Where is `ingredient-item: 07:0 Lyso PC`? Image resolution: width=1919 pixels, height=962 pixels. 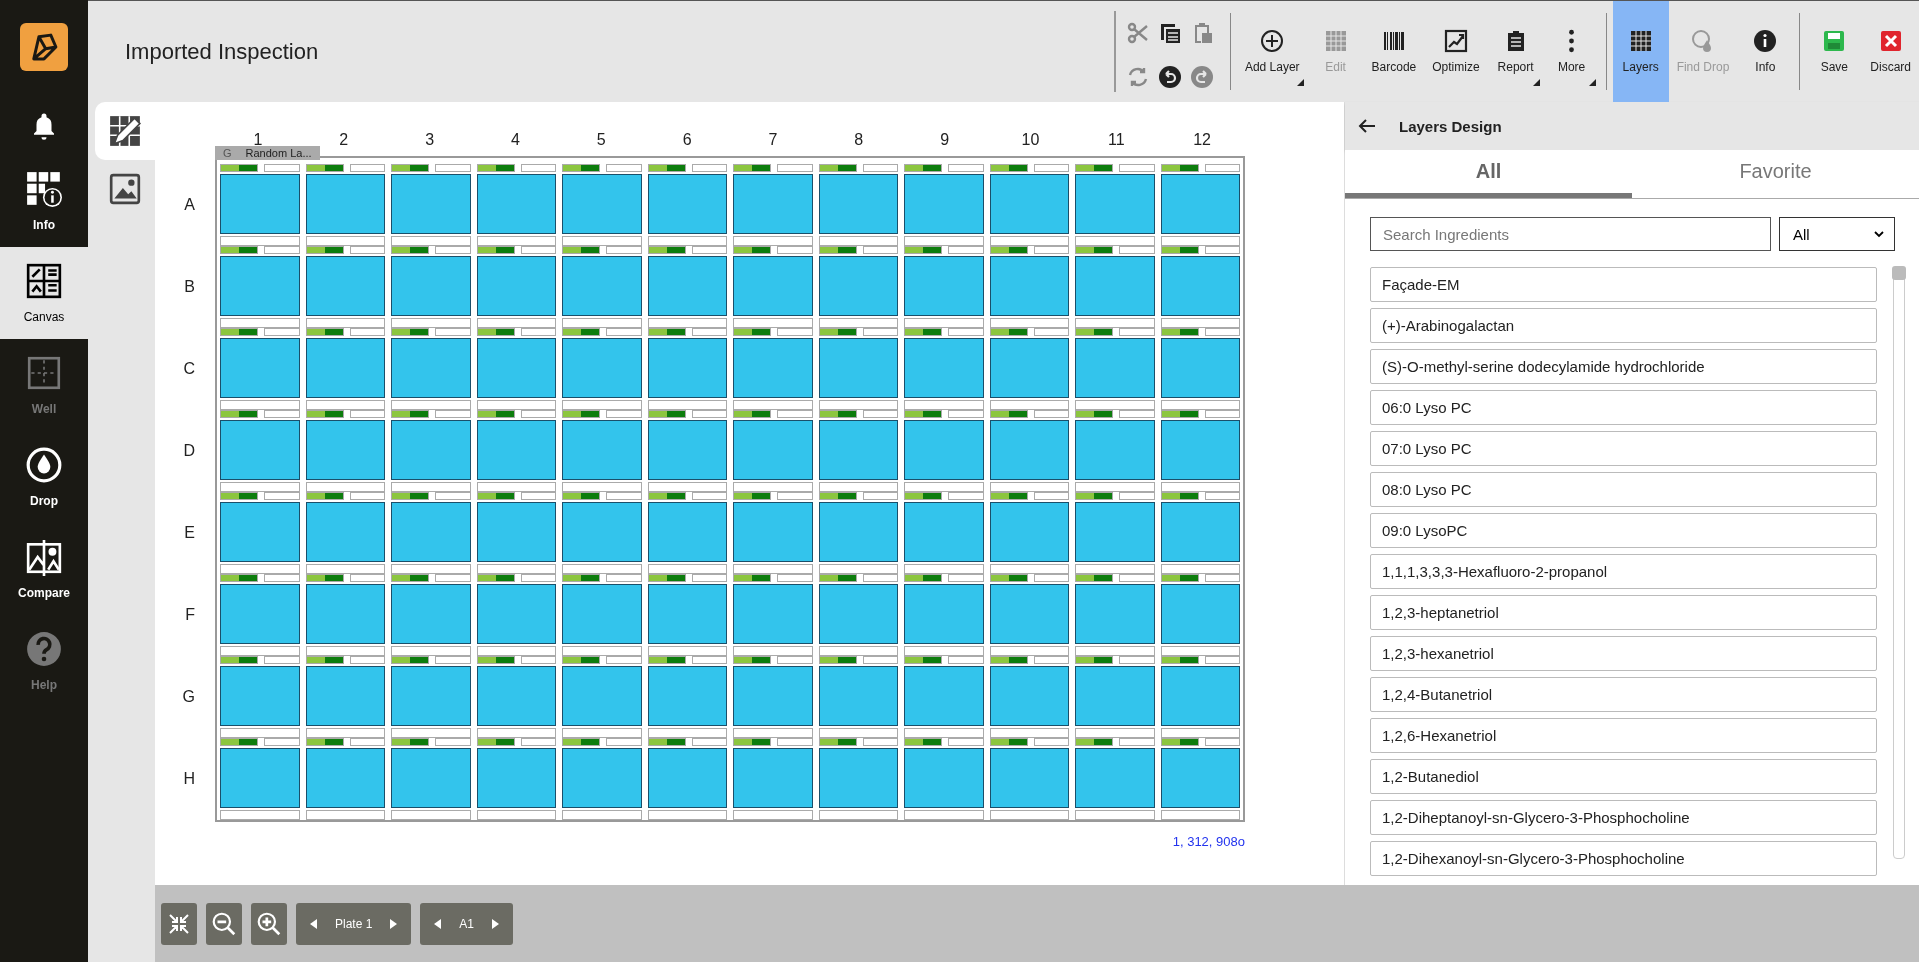 ingredient-item: 07:0 Lyso PC is located at coordinates (1623, 448).